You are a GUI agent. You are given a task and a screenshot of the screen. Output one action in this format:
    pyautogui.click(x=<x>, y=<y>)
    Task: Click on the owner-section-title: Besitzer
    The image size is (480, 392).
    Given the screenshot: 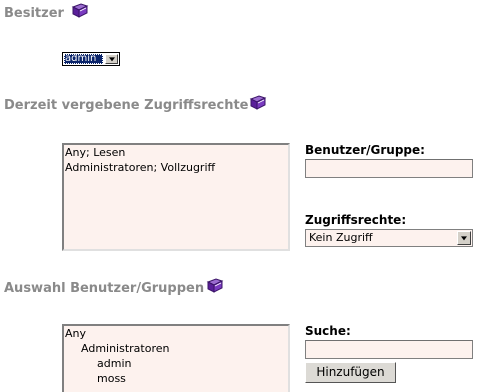 What is the action you would take?
    pyautogui.click(x=34, y=13)
    